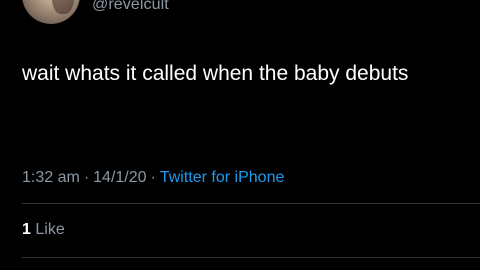 This screenshot has height=270, width=480. I want to click on tweet-meta: 1:32 am · 14/1/20 · Twitter for iPhone, so click(153, 178).